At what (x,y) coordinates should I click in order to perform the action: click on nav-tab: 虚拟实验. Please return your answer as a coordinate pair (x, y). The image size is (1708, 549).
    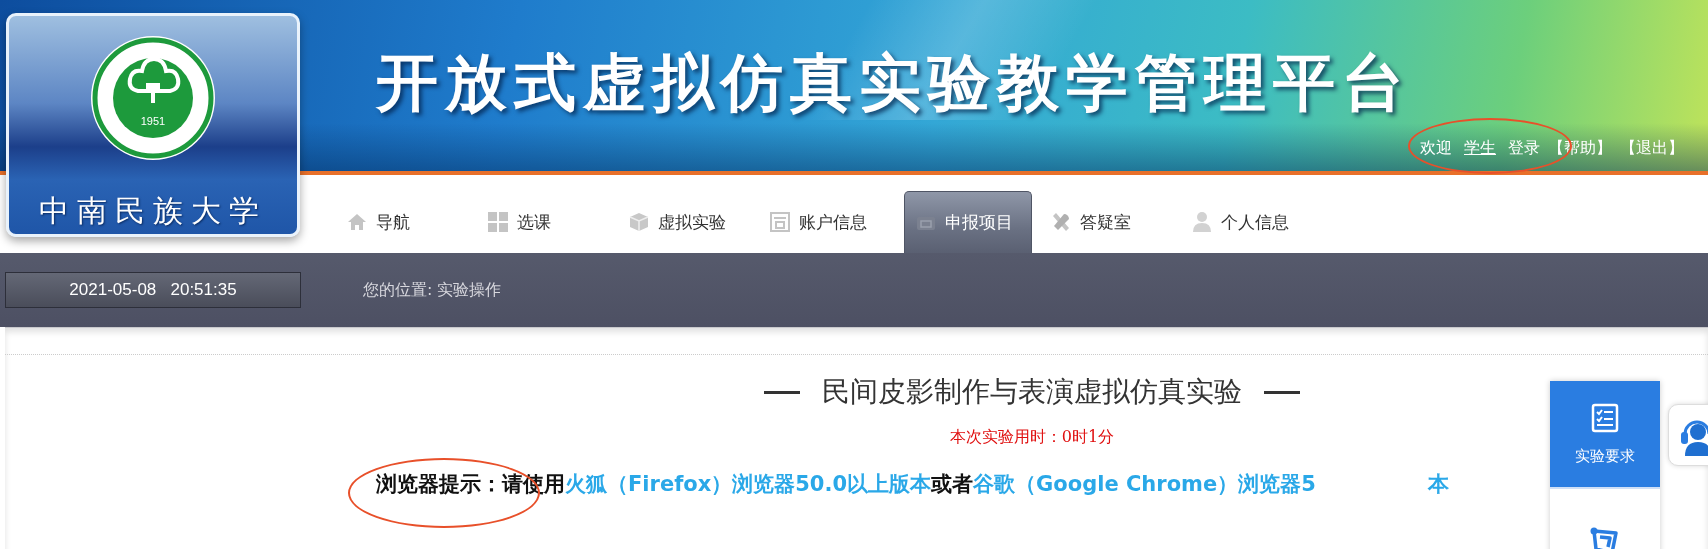
    Looking at the image, I should click on (688, 222).